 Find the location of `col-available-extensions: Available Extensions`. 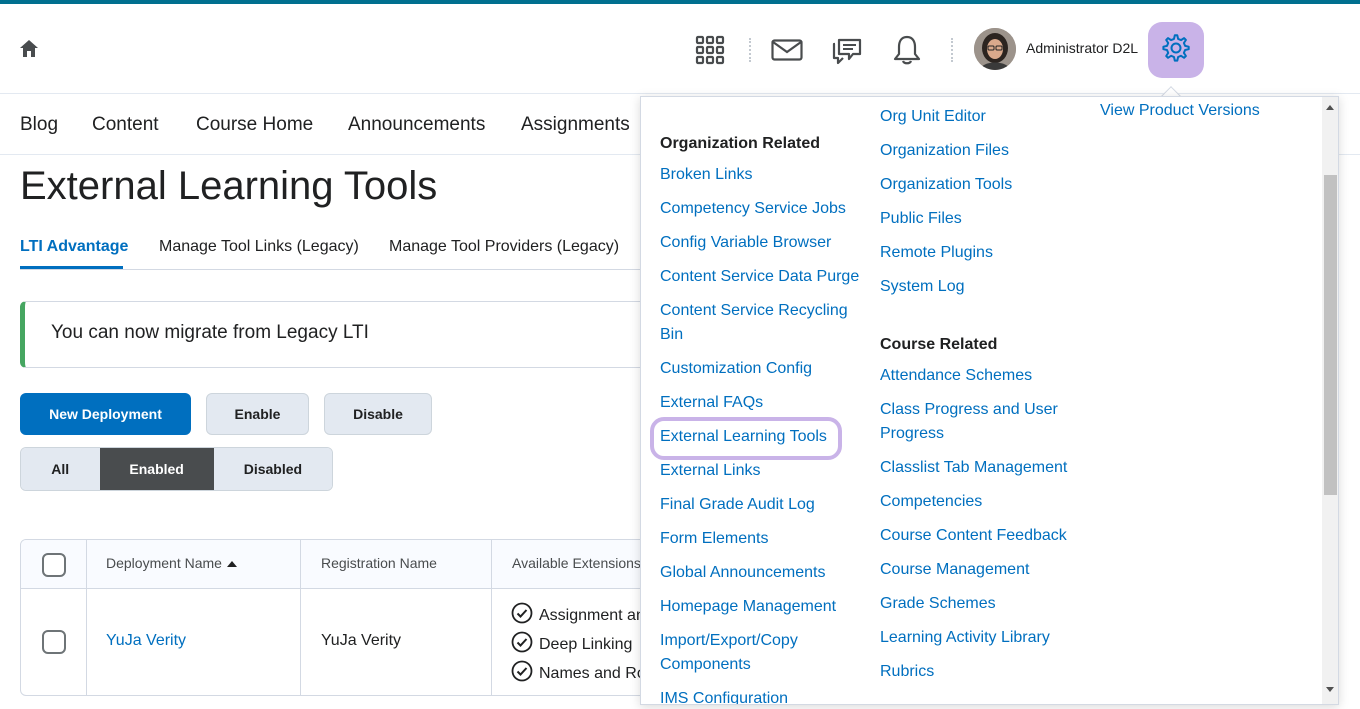

col-available-extensions: Available Extensions is located at coordinates (576, 563).